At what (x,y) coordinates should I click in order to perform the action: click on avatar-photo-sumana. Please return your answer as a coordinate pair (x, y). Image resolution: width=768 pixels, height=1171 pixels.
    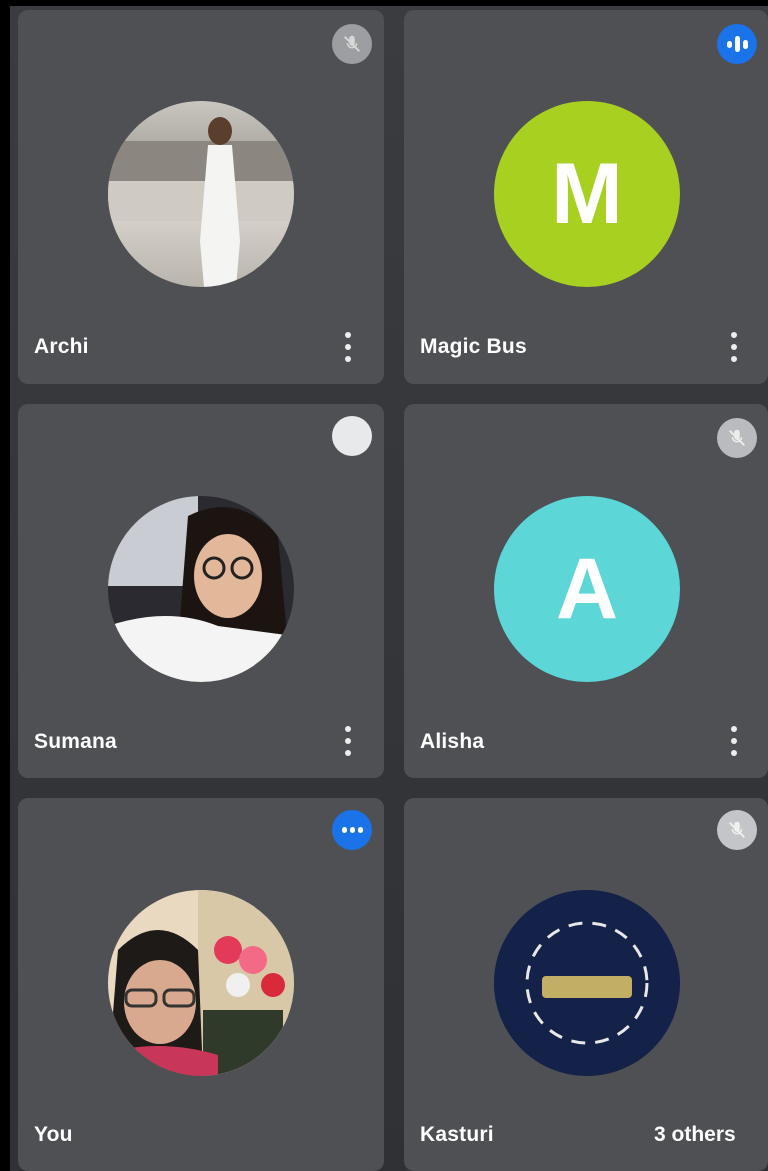
    Looking at the image, I should click on (201, 589).